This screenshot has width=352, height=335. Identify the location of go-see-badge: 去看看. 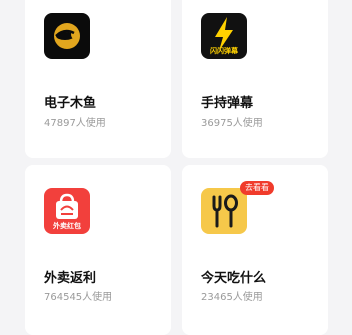
(257, 188).